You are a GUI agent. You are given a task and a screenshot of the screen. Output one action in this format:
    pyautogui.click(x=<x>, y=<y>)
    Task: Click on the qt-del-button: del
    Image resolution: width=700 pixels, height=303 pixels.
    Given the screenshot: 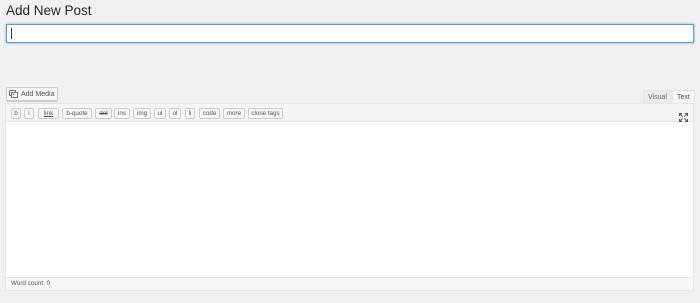 What is the action you would take?
    pyautogui.click(x=103, y=113)
    